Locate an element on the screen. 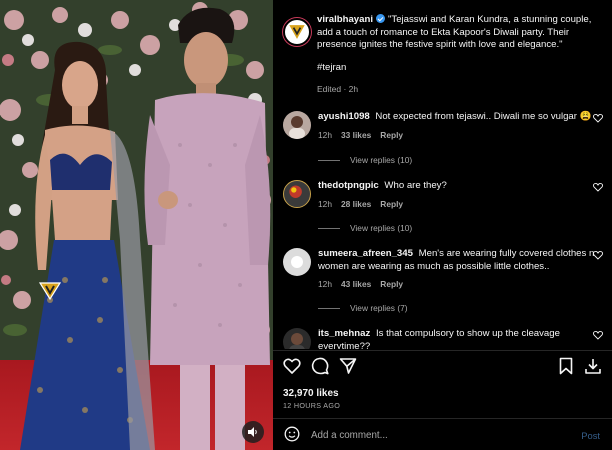 This screenshot has width=612, height=450. view-replies-toggle: View replies (7) is located at coordinates (363, 308).